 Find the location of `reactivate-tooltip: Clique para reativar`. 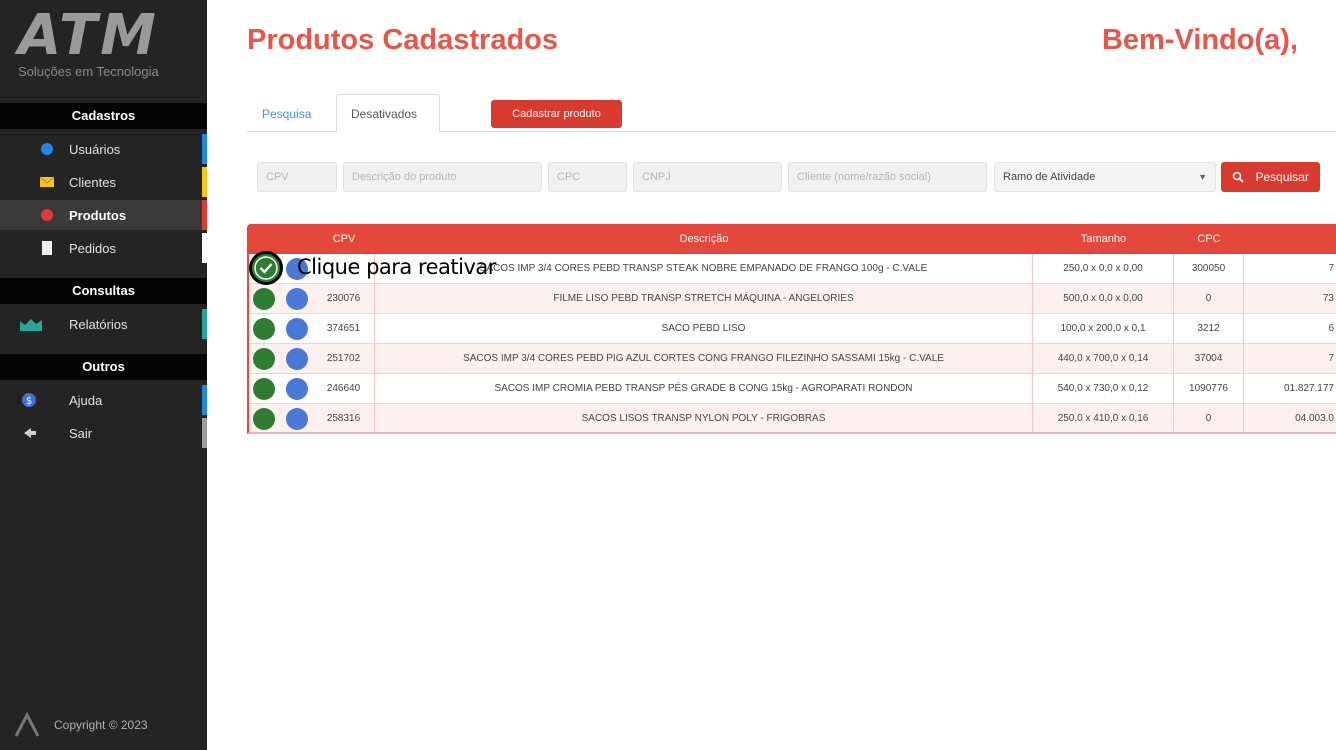

reactivate-tooltip: Clique para reativar is located at coordinates (396, 267).